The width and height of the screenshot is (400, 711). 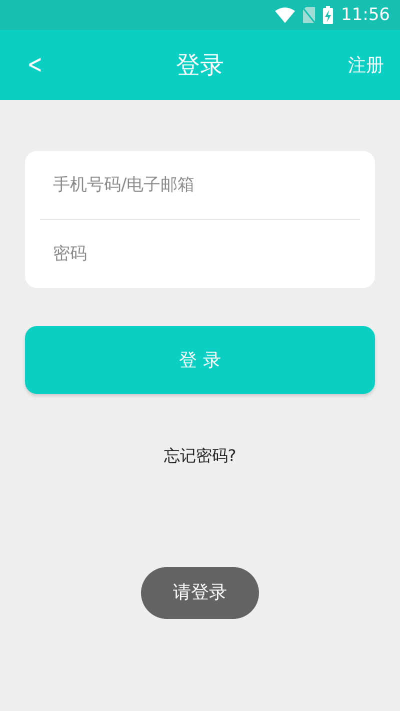 I want to click on page-title: 登录, so click(x=200, y=65).